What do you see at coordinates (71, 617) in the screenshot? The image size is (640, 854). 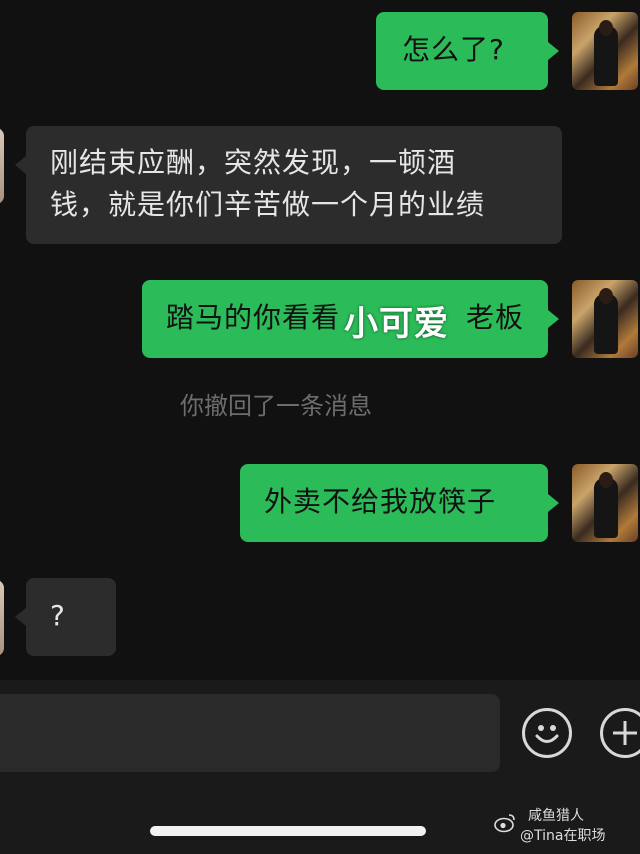 I see `contact-message-bubble: ?` at bounding box center [71, 617].